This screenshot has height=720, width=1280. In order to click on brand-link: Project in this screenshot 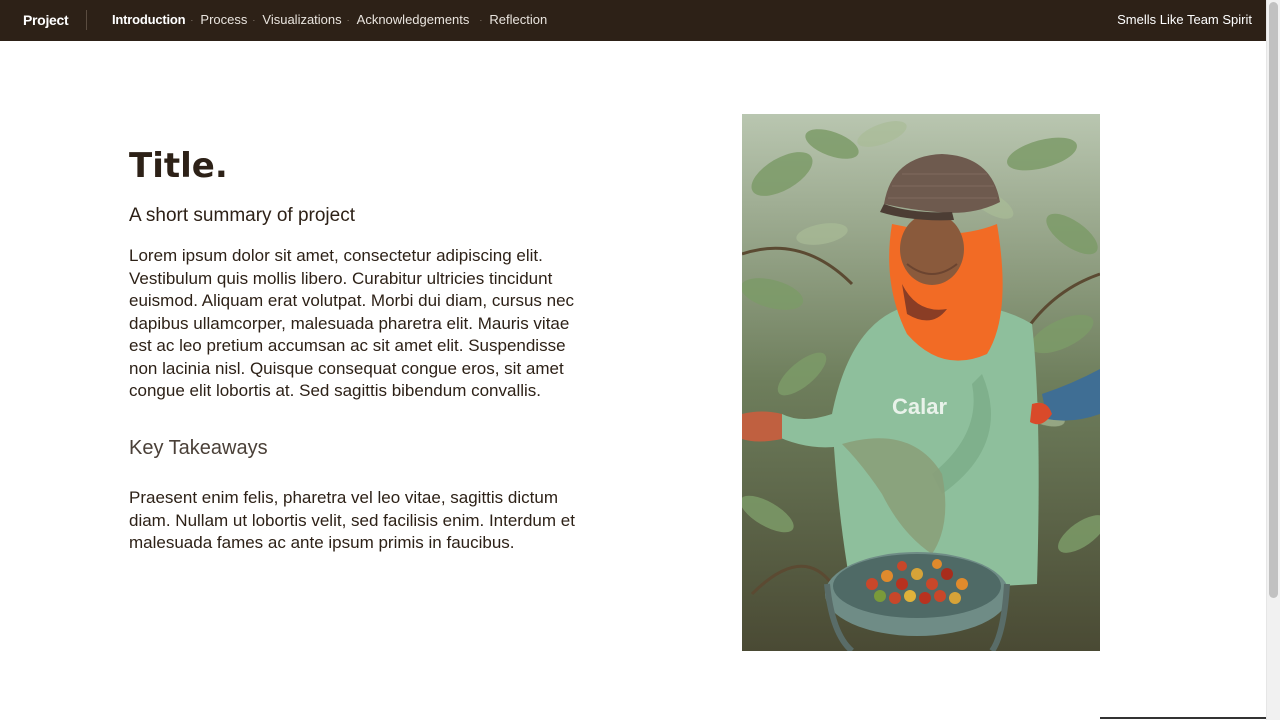, I will do `click(46, 20)`.